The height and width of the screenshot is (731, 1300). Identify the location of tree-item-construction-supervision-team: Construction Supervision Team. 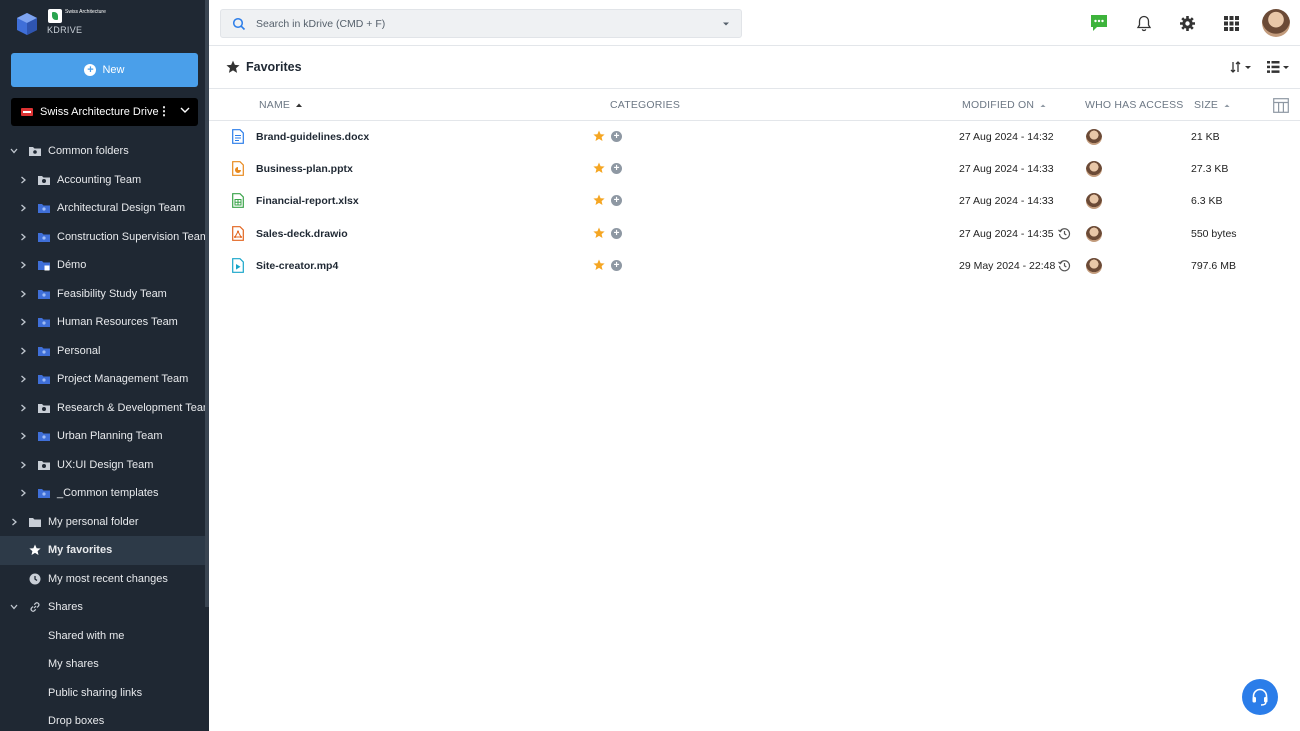
(104, 237).